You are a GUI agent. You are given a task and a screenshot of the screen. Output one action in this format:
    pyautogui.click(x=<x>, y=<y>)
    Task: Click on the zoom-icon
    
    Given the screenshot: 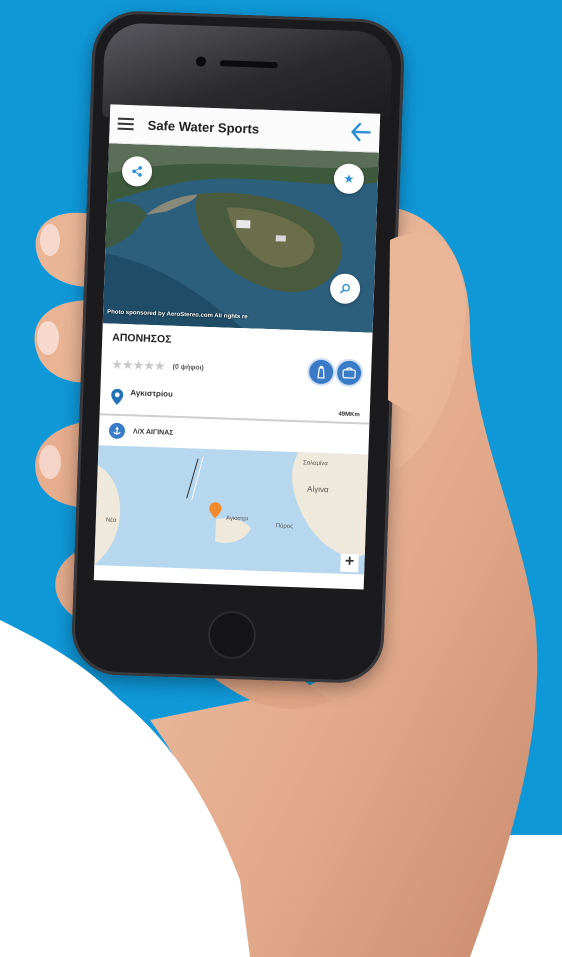 What is the action you would take?
    pyautogui.click(x=345, y=288)
    